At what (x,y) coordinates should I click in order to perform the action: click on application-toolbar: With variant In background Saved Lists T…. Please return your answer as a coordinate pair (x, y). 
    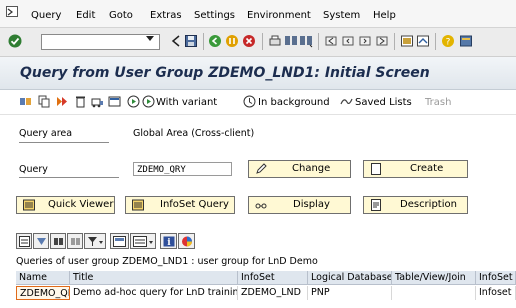
    Looking at the image, I should click on (258, 102).